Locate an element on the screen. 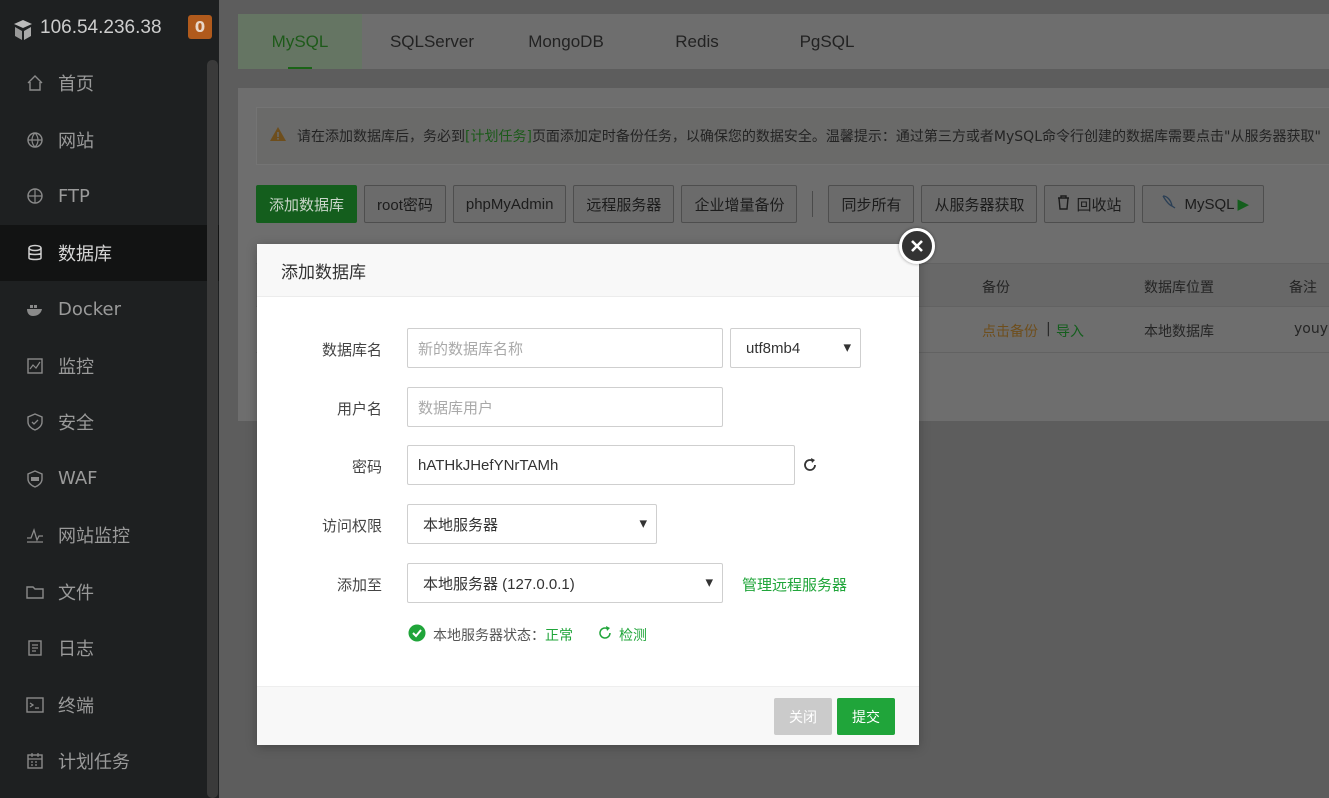 The image size is (1329, 798). sidebar-item-security: 安全 is located at coordinates (109, 422).